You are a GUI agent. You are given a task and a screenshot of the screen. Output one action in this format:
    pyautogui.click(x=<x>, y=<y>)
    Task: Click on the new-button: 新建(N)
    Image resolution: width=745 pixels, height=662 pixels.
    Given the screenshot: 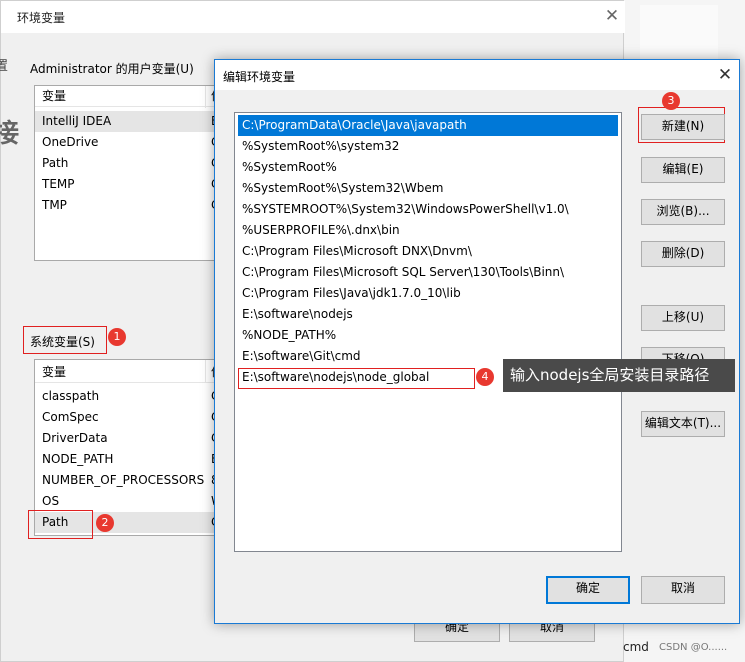 What is the action you would take?
    pyautogui.click(x=683, y=127)
    